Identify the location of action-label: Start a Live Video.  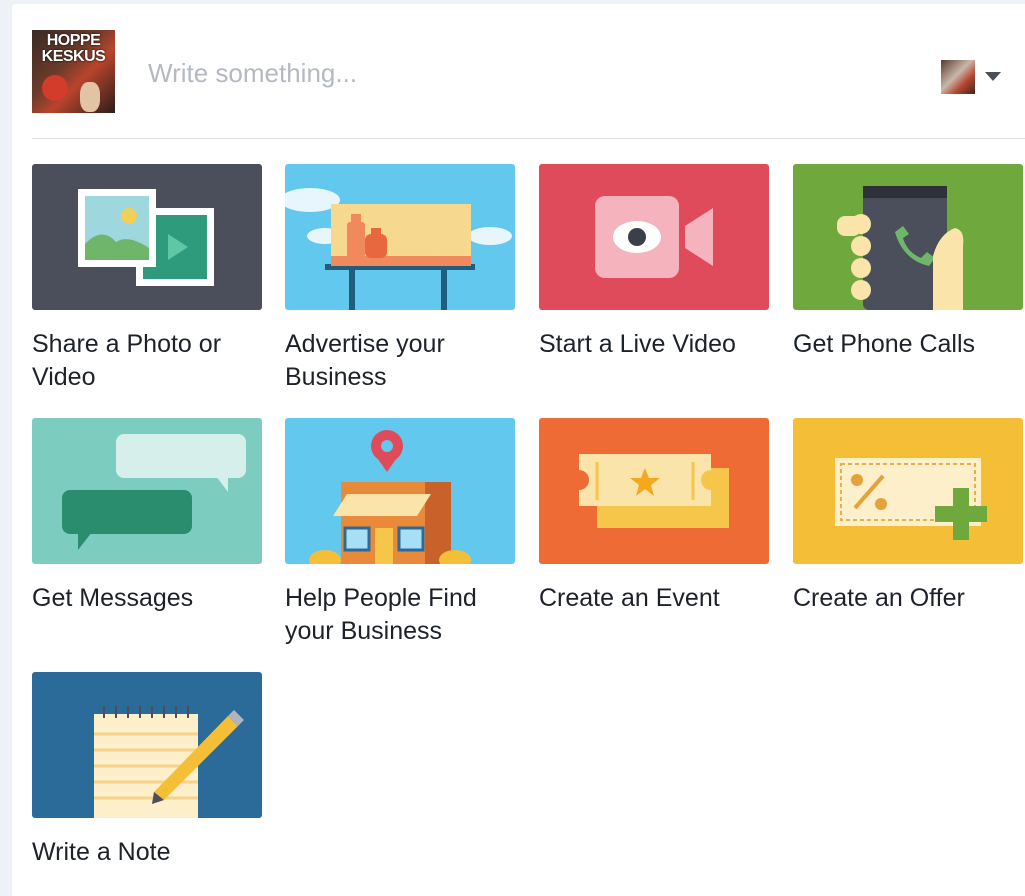
(637, 344).